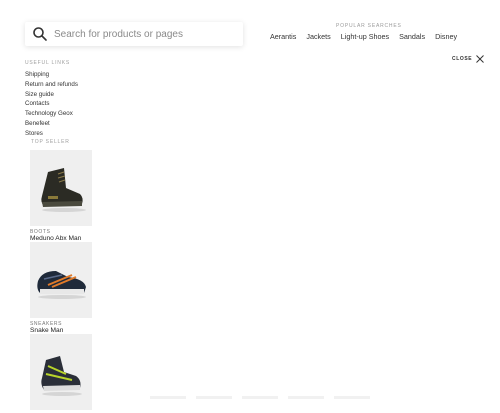 This screenshot has height=413, width=500. I want to click on close-button: Close, so click(468, 59).